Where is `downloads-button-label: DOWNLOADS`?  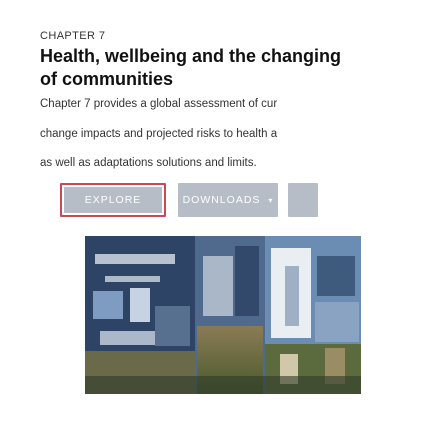 downloads-button-label: DOWNLOADS is located at coordinates (221, 200).